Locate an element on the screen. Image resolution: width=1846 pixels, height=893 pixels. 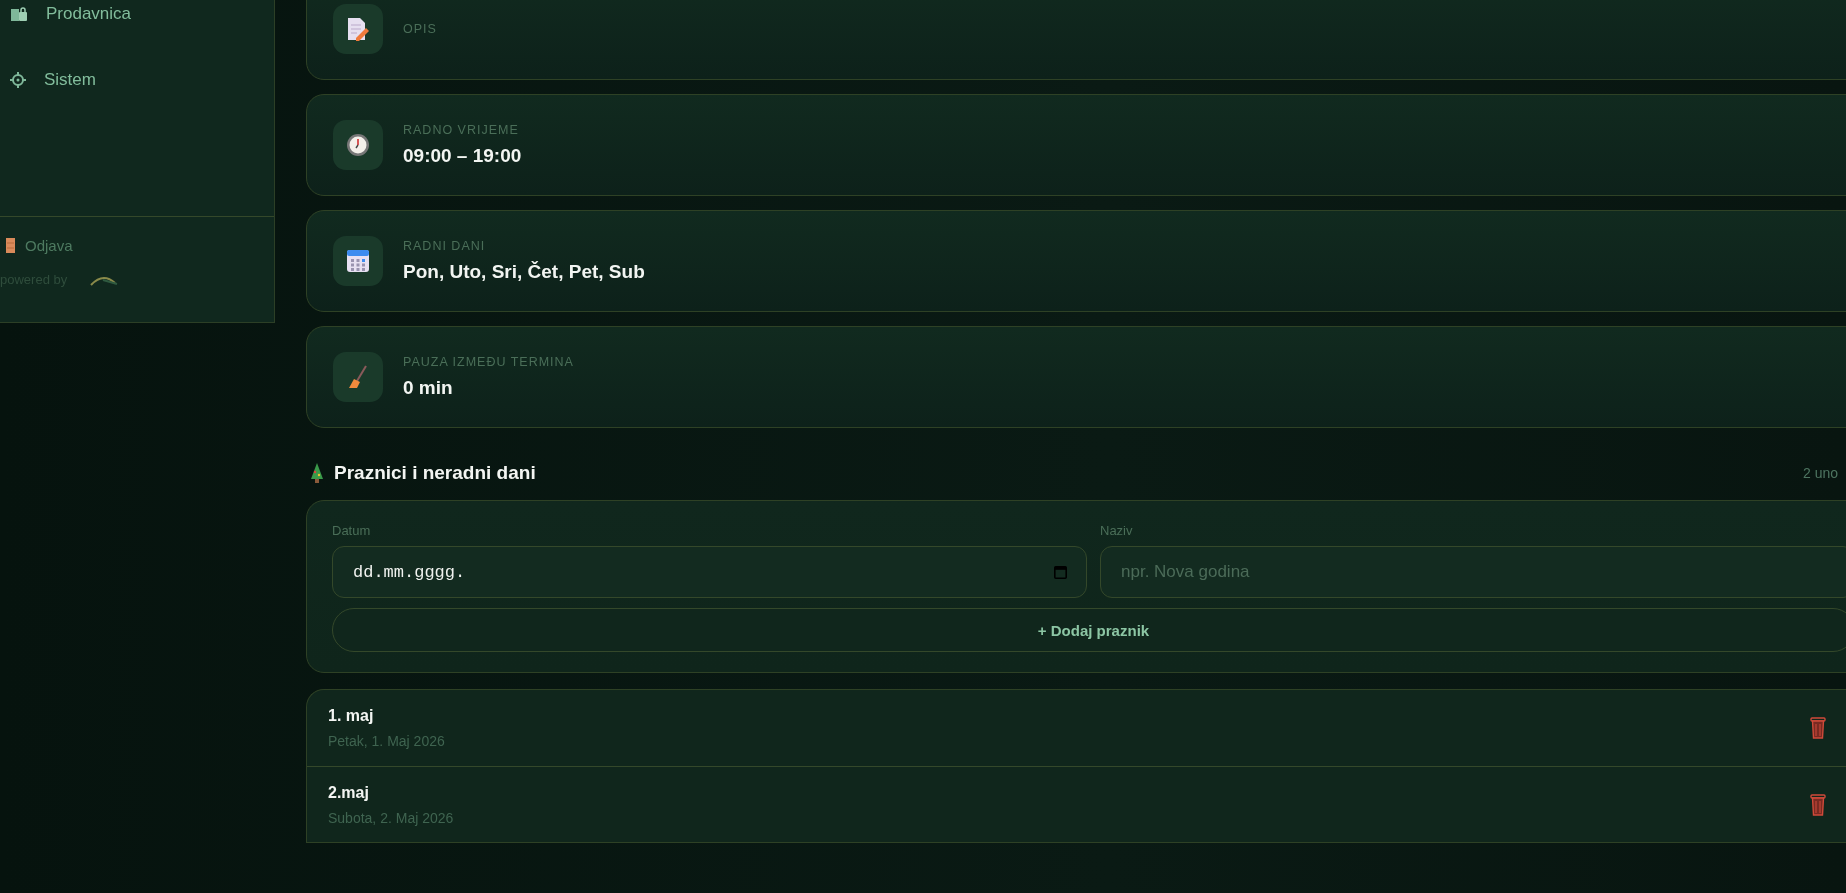
card-value: 09:00 – 19:00 is located at coordinates (462, 156).